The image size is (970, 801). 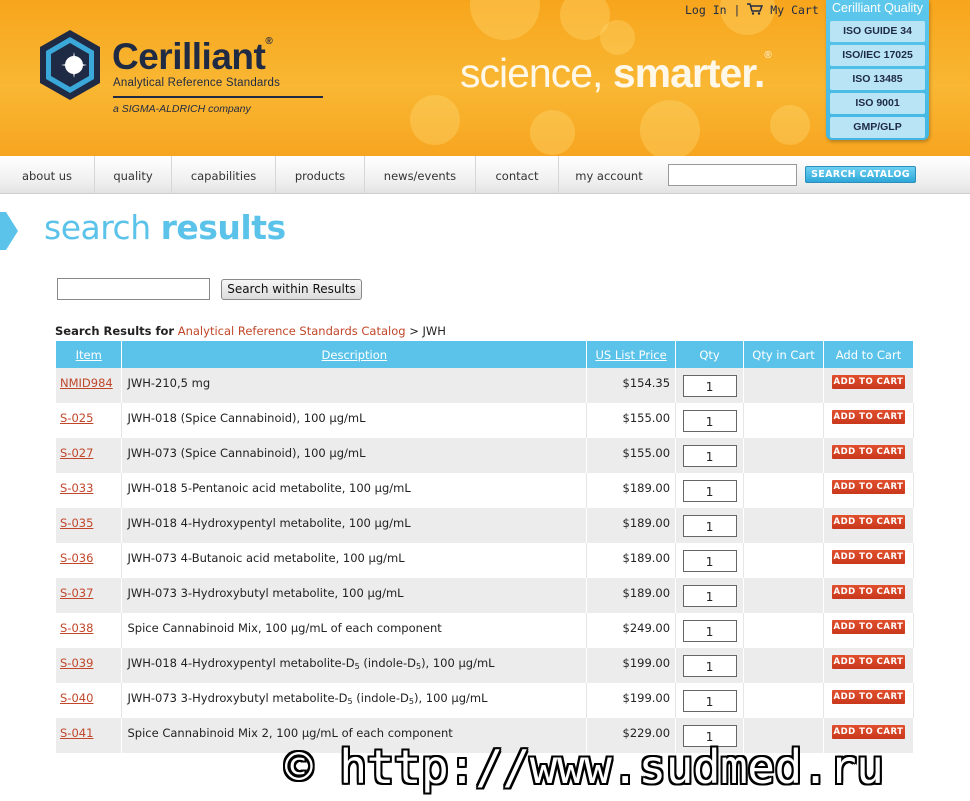 What do you see at coordinates (76, 488) in the screenshot?
I see `item-link: S-033` at bounding box center [76, 488].